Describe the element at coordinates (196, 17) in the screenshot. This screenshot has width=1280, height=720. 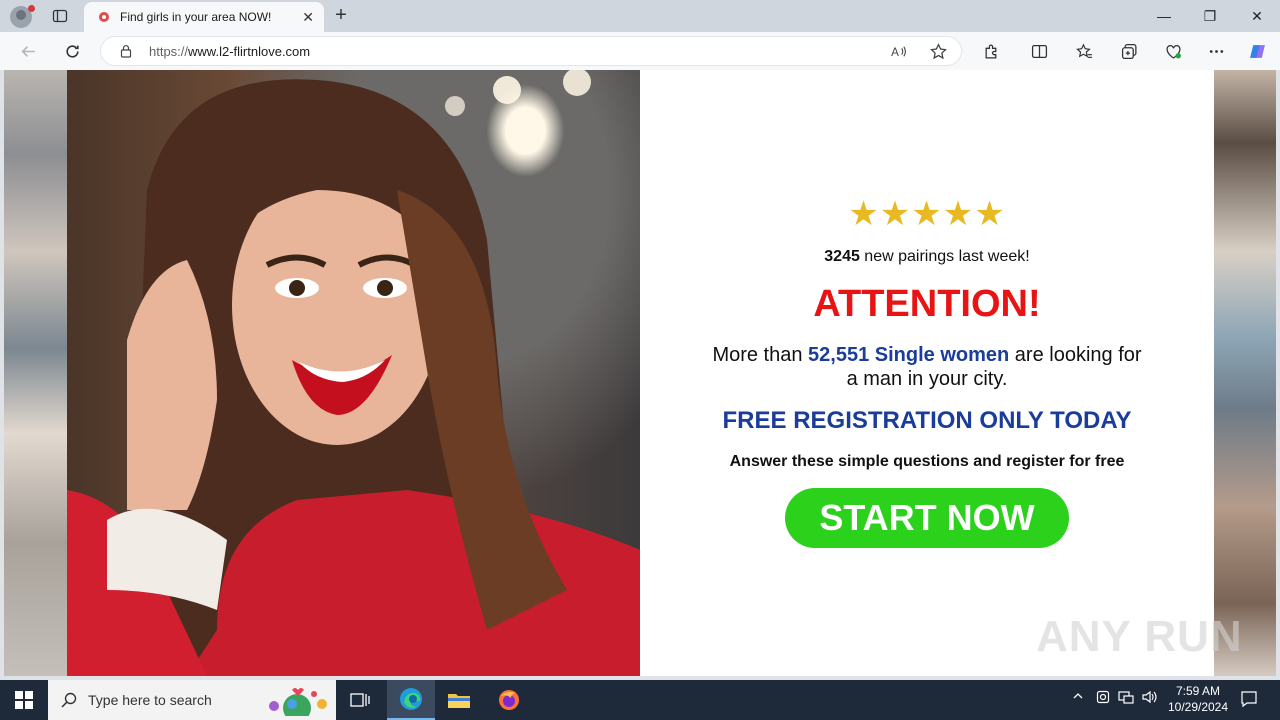
I see `tab-title: Find girls in your area NOW!` at that location.